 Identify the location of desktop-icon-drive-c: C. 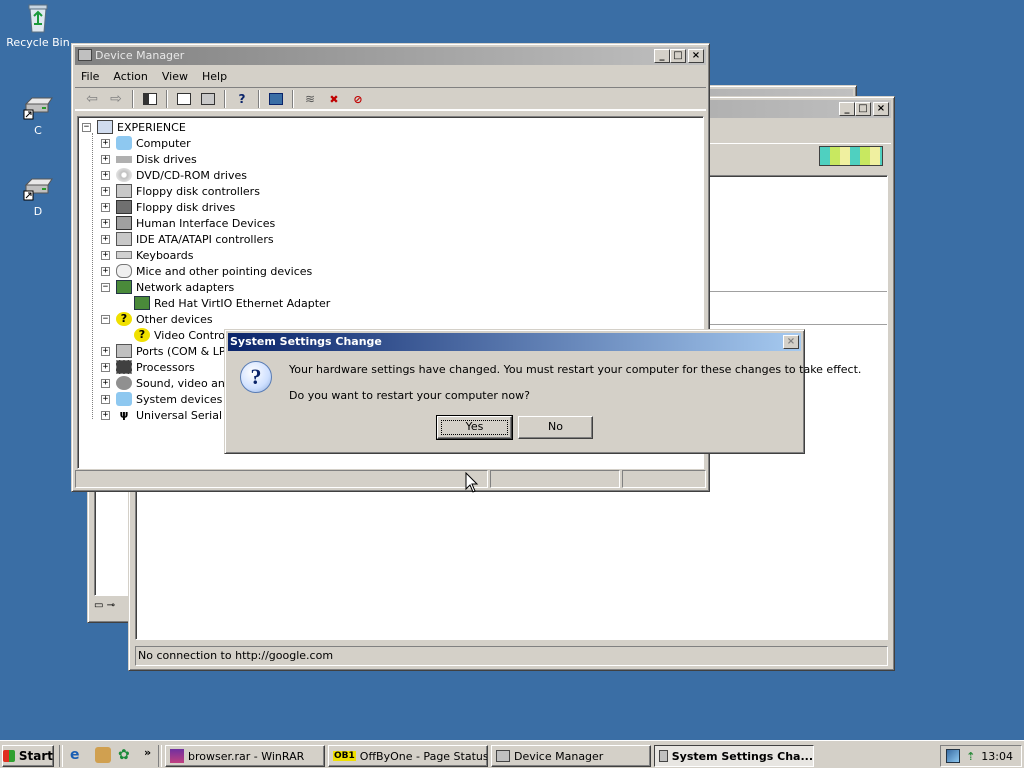
(38, 113).